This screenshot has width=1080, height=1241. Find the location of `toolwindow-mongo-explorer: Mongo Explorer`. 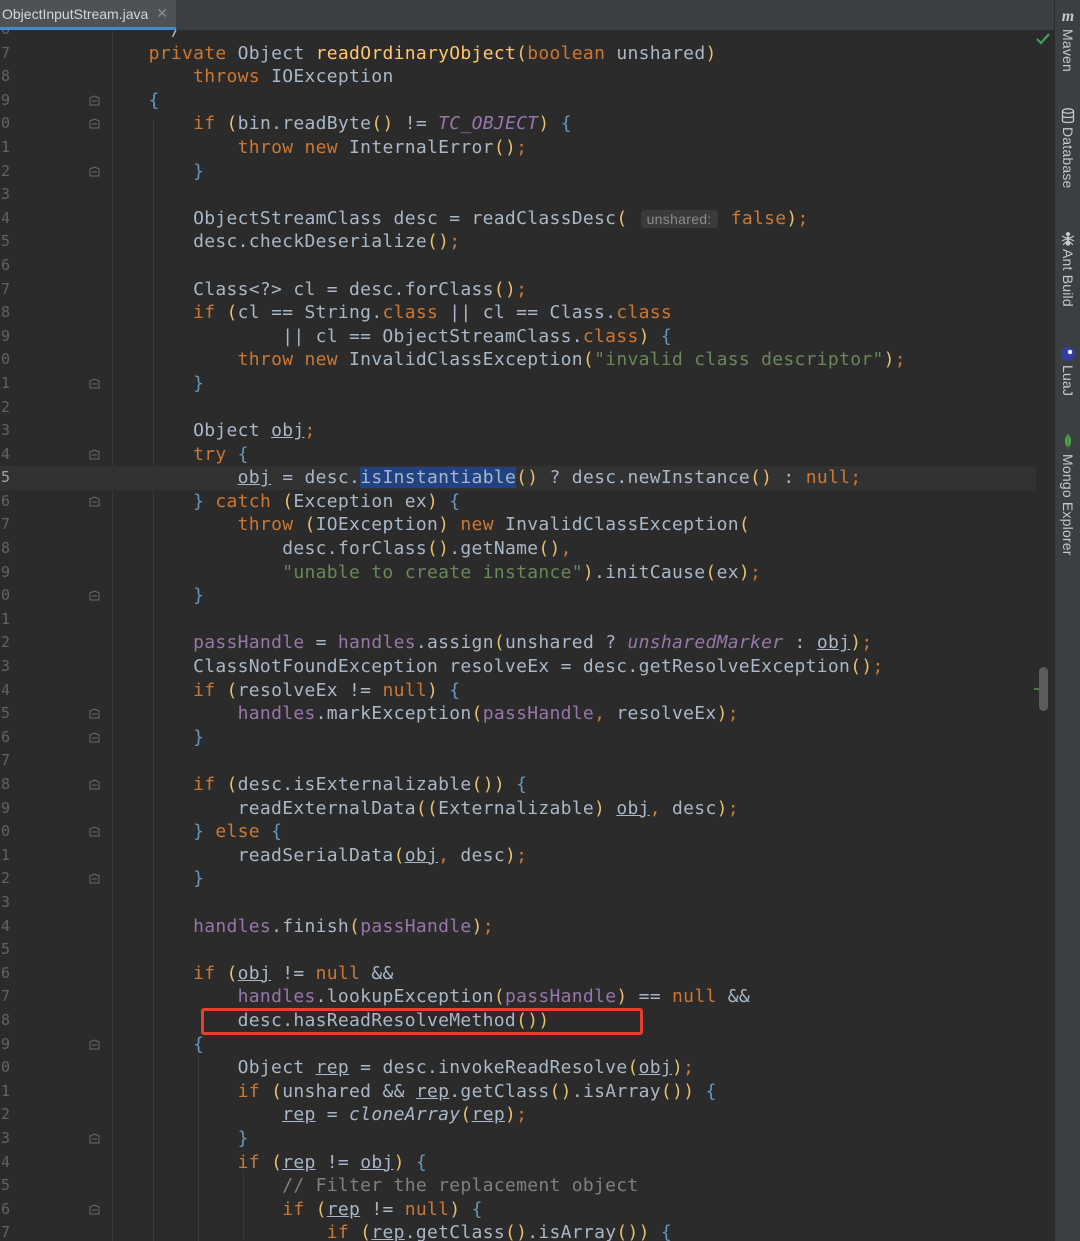

toolwindow-mongo-explorer: Mongo Explorer is located at coordinates (1067, 494).